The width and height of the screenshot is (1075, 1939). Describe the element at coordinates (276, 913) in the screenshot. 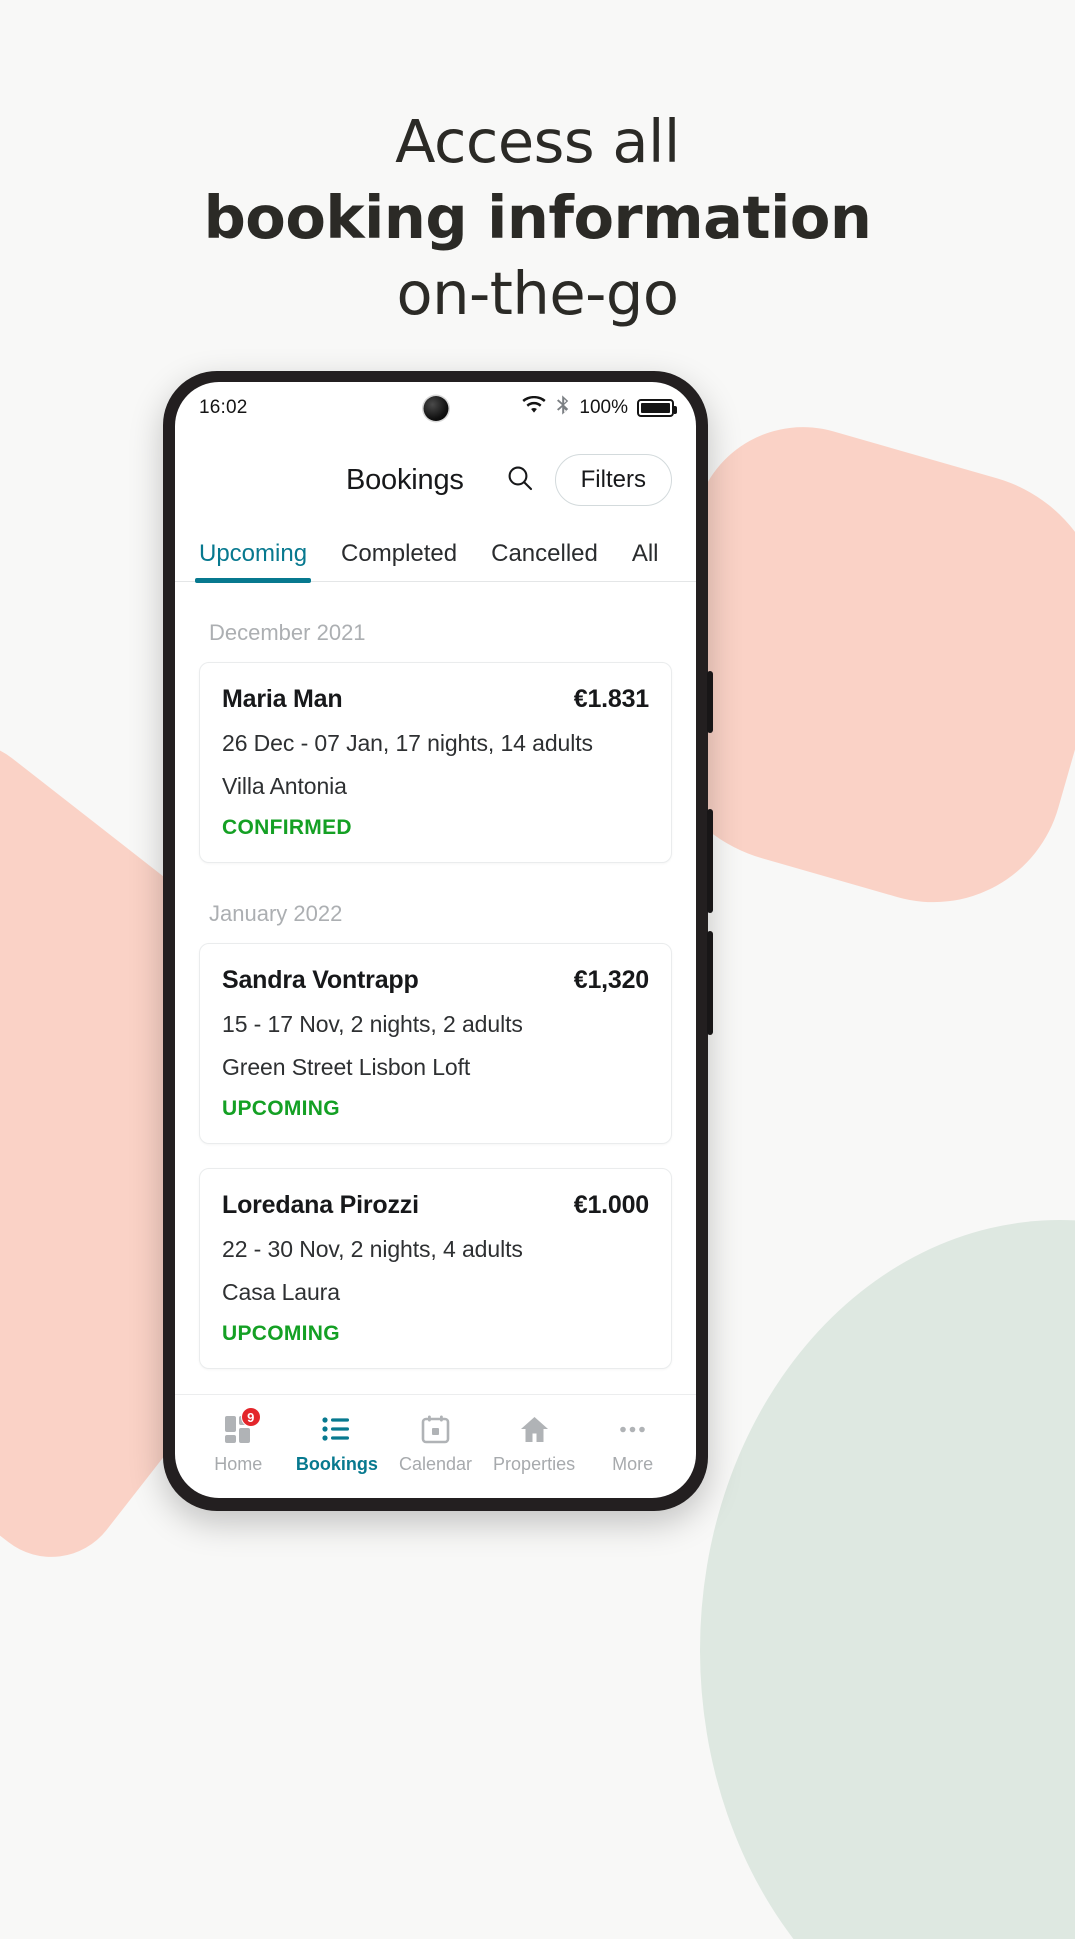

I see `month-header: January 2022` at that location.